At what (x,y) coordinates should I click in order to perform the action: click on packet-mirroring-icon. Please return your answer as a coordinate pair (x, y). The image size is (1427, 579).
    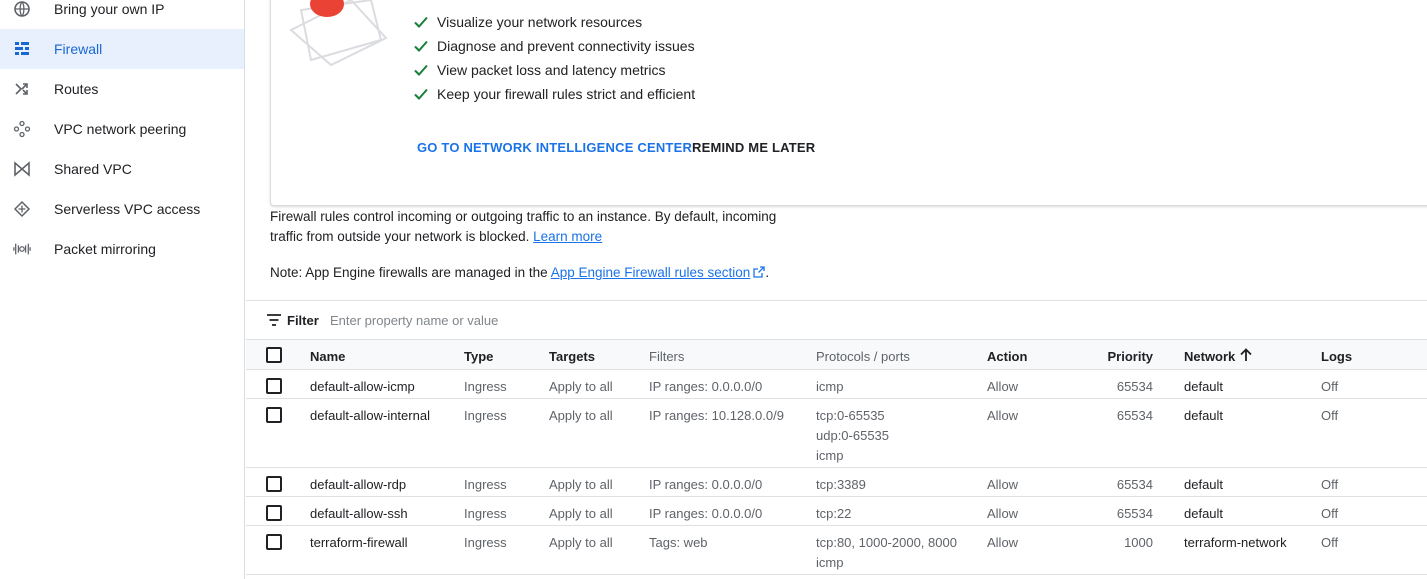
    Looking at the image, I should click on (22, 249).